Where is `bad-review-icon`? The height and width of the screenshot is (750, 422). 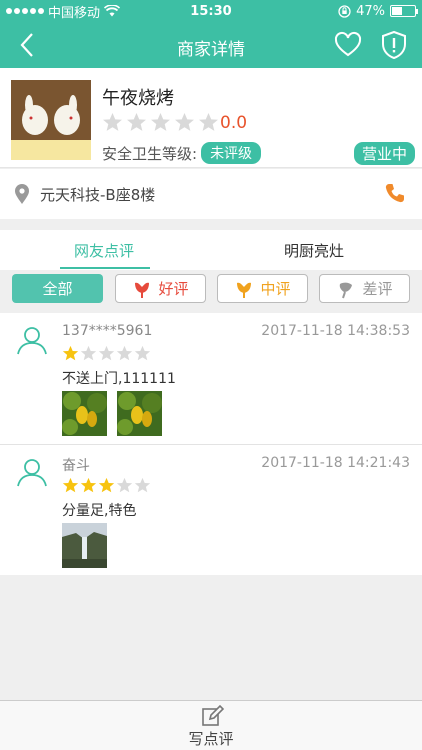 bad-review-icon is located at coordinates (346, 290).